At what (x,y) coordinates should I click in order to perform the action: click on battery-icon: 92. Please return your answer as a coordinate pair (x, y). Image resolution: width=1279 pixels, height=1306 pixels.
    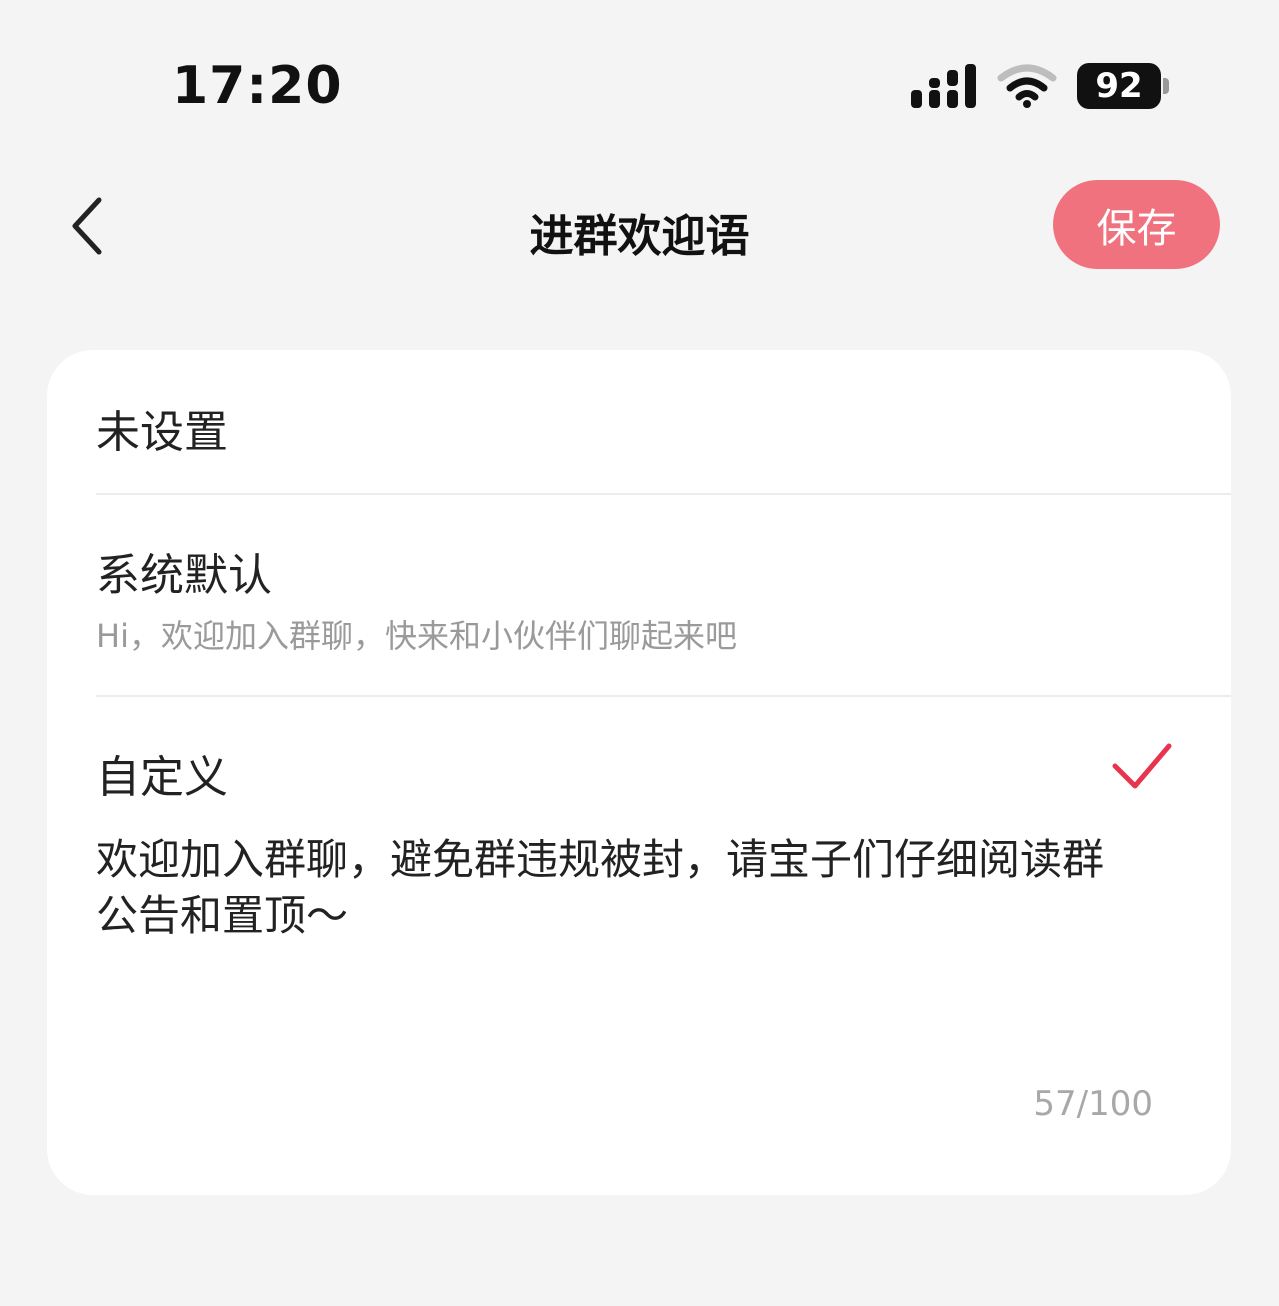
    Looking at the image, I should click on (1123, 86).